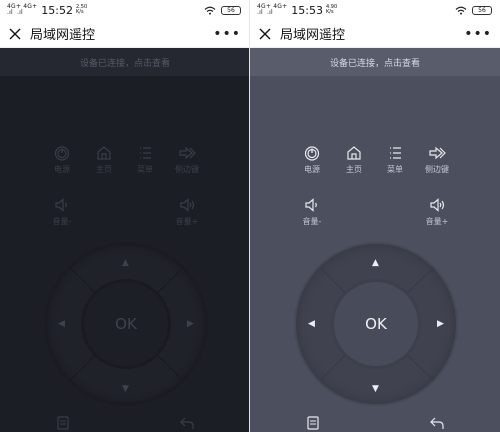  Describe the element at coordinates (124, 10) in the screenshot. I see `status-bar: 4G+ 4G+ .ıl .ıl 15:52 2.50 K/s 56` at that location.